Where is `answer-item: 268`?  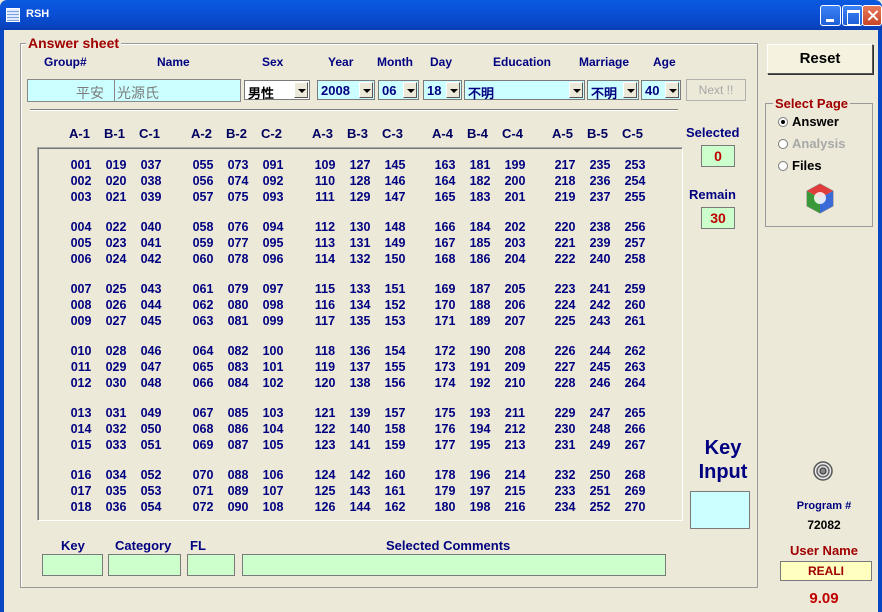
answer-item: 268 is located at coordinates (635, 475).